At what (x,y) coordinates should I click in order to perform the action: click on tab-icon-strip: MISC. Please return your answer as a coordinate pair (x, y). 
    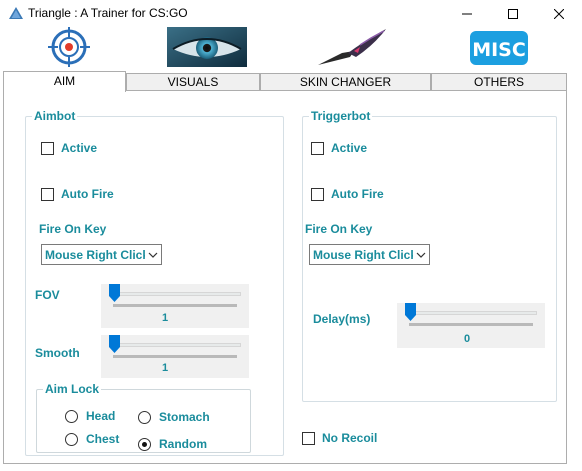
    Looking at the image, I should click on (291, 49).